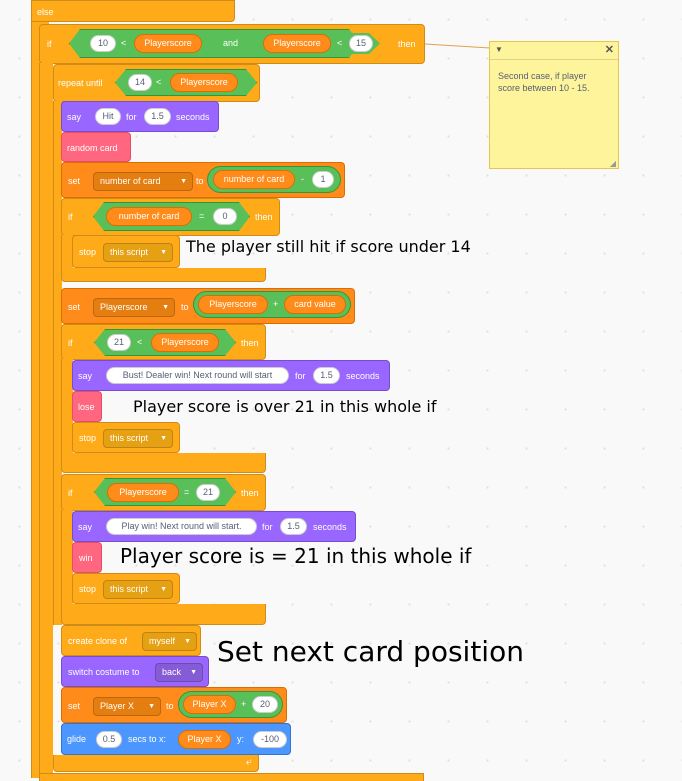 Image resolution: width=682 pixels, height=781 pixels. I want to click on sticky-note-header: ▼ ✕, so click(554, 51).